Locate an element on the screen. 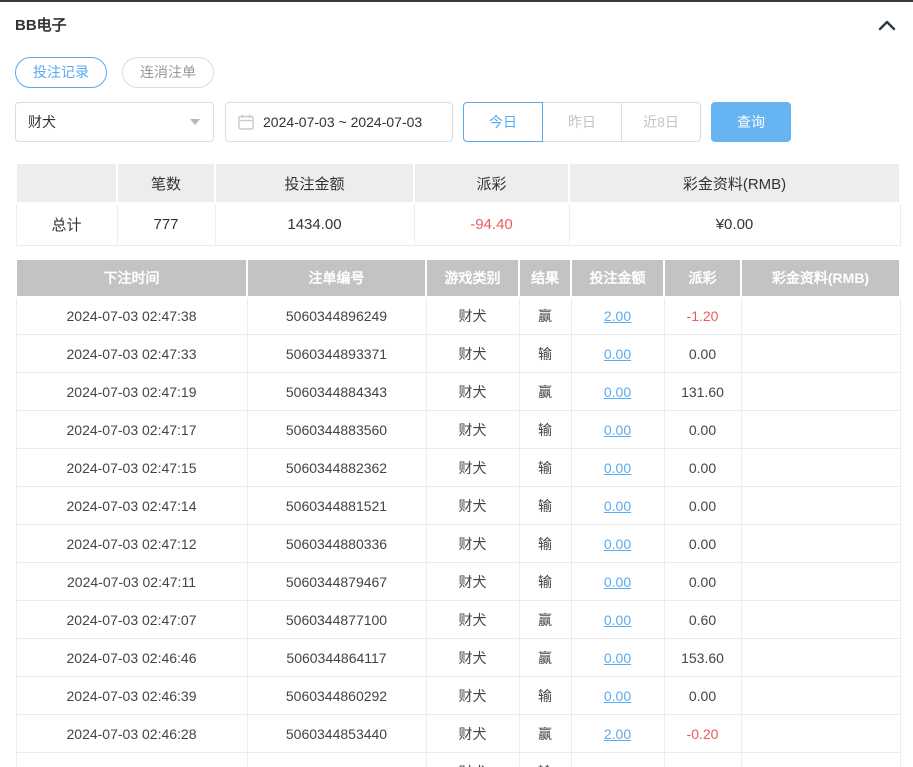 This screenshot has height=767, width=913. calendar-icon is located at coordinates (246, 122).